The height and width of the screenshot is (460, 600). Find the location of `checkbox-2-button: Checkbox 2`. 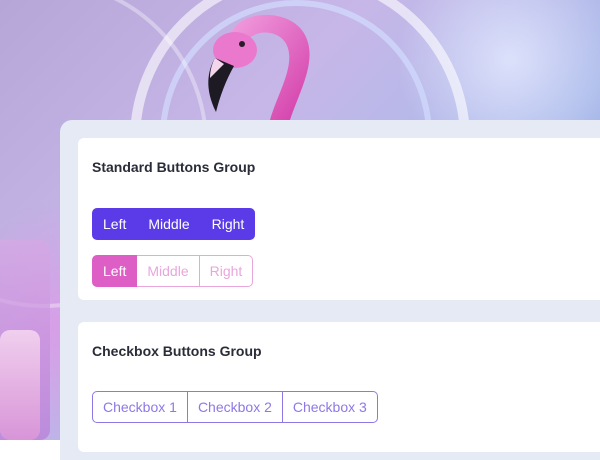

checkbox-2-button: Checkbox 2 is located at coordinates (235, 407).